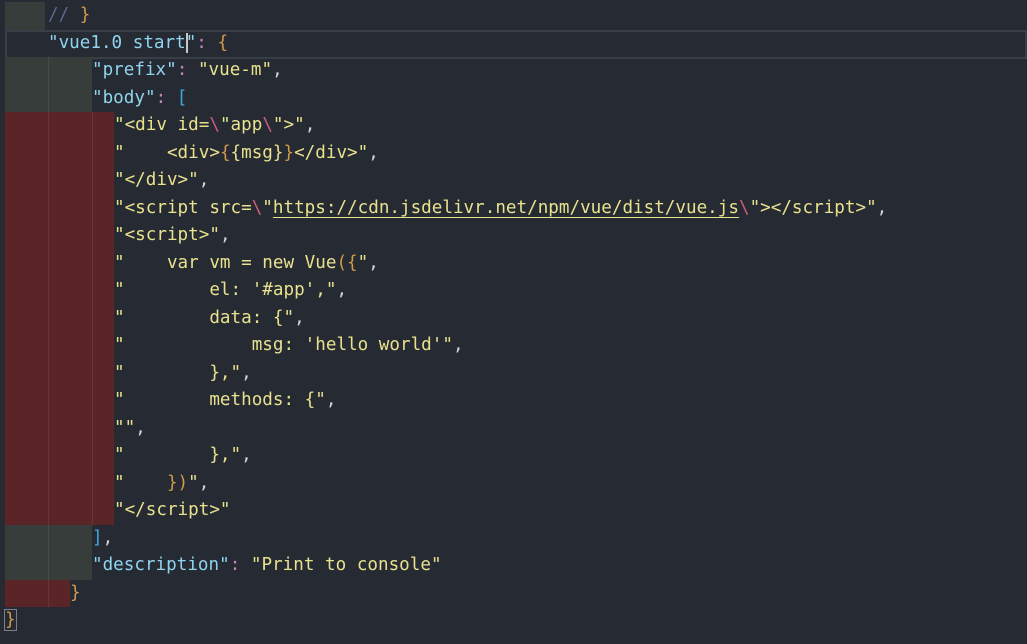  What do you see at coordinates (513, 401) in the screenshot?
I see `code-line: " methods: {",` at bounding box center [513, 401].